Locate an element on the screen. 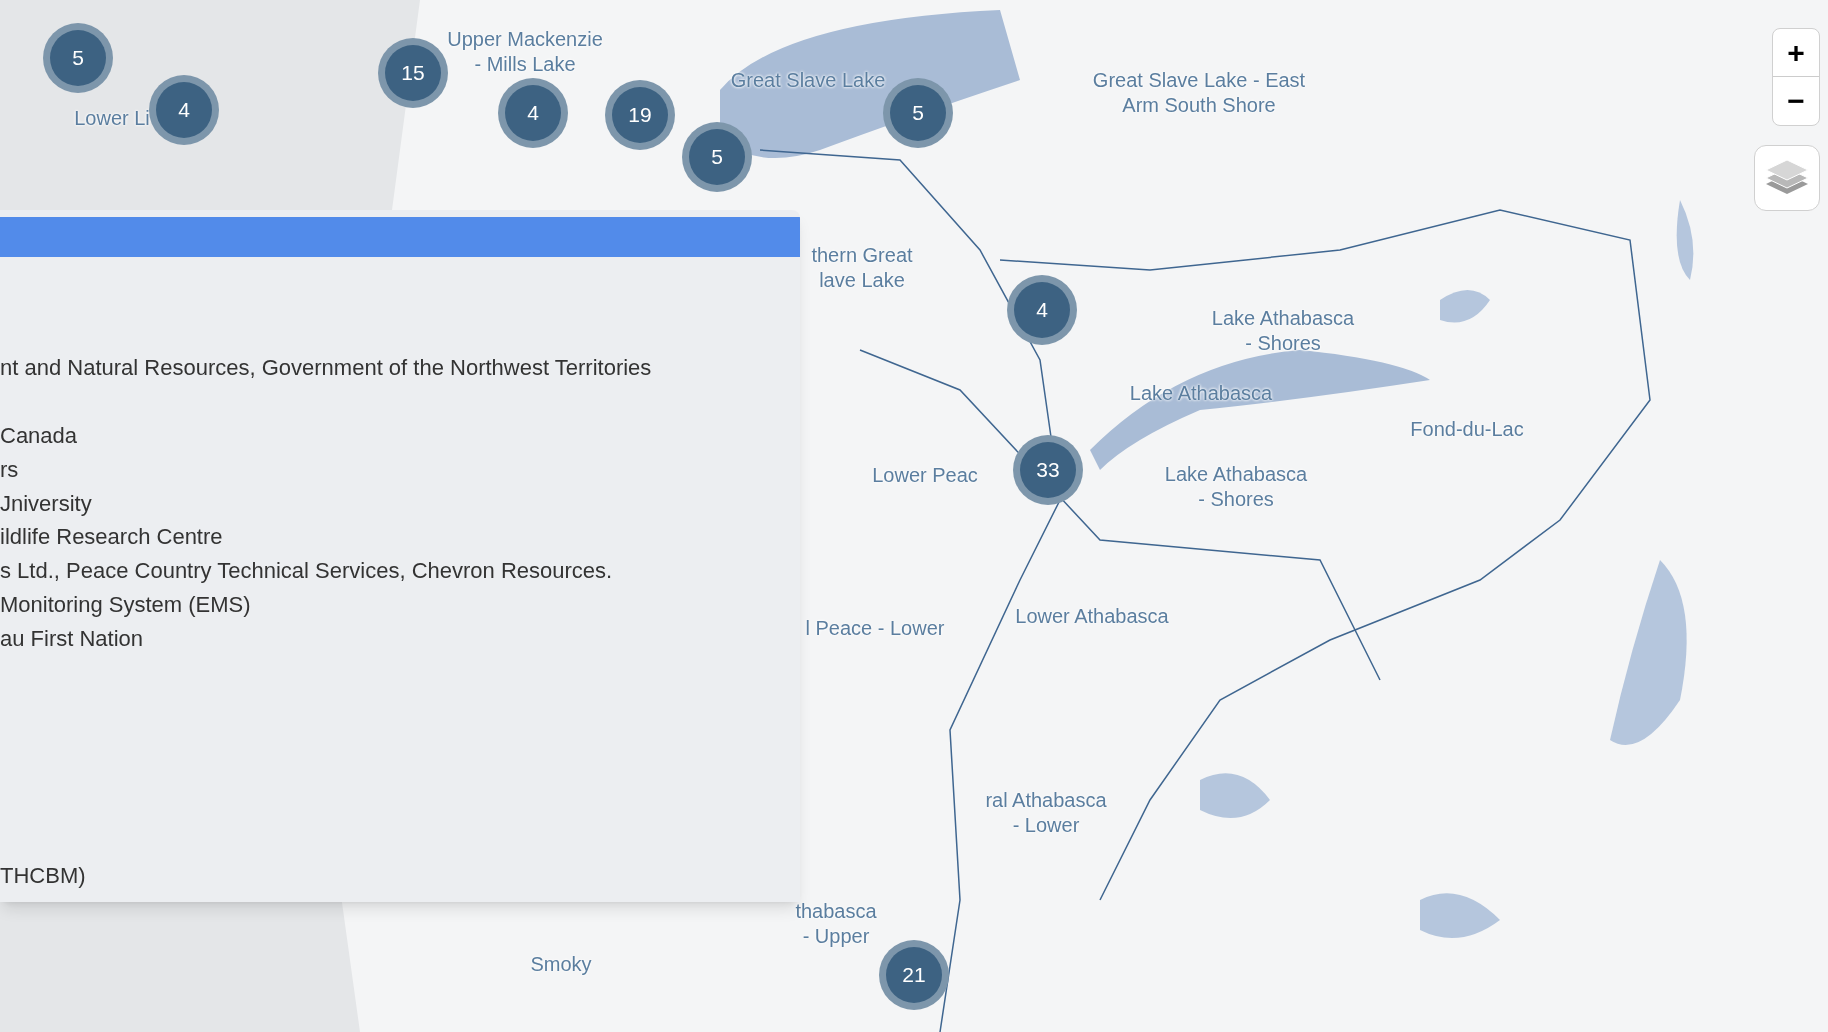  panel-text: au First Nation is located at coordinates (72, 638).